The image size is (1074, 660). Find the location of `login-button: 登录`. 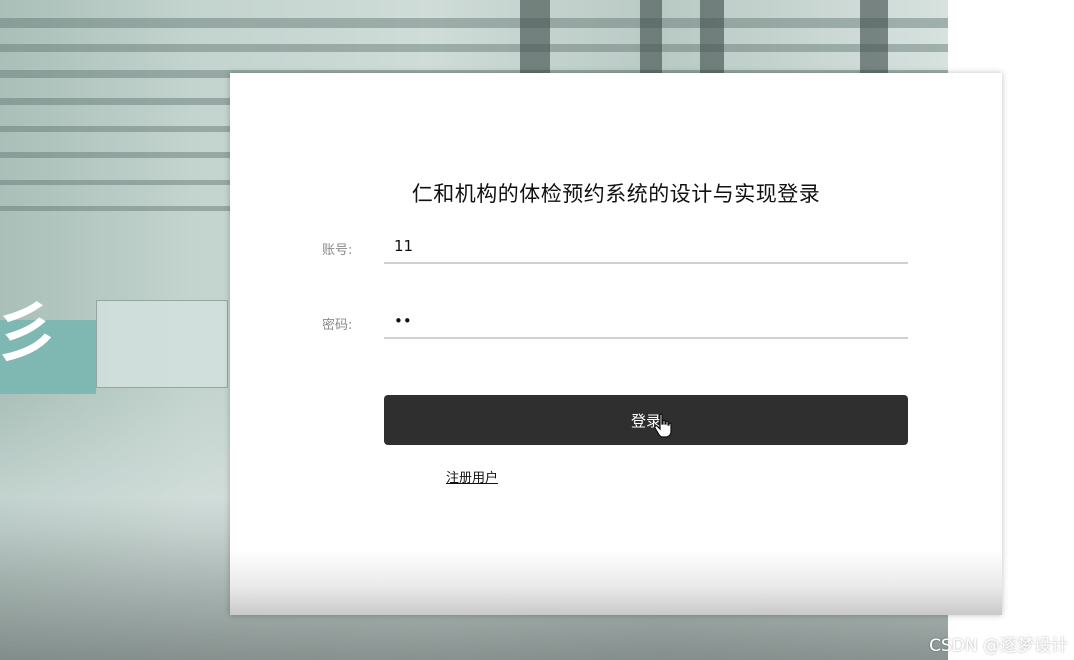

login-button: 登录 is located at coordinates (646, 420).